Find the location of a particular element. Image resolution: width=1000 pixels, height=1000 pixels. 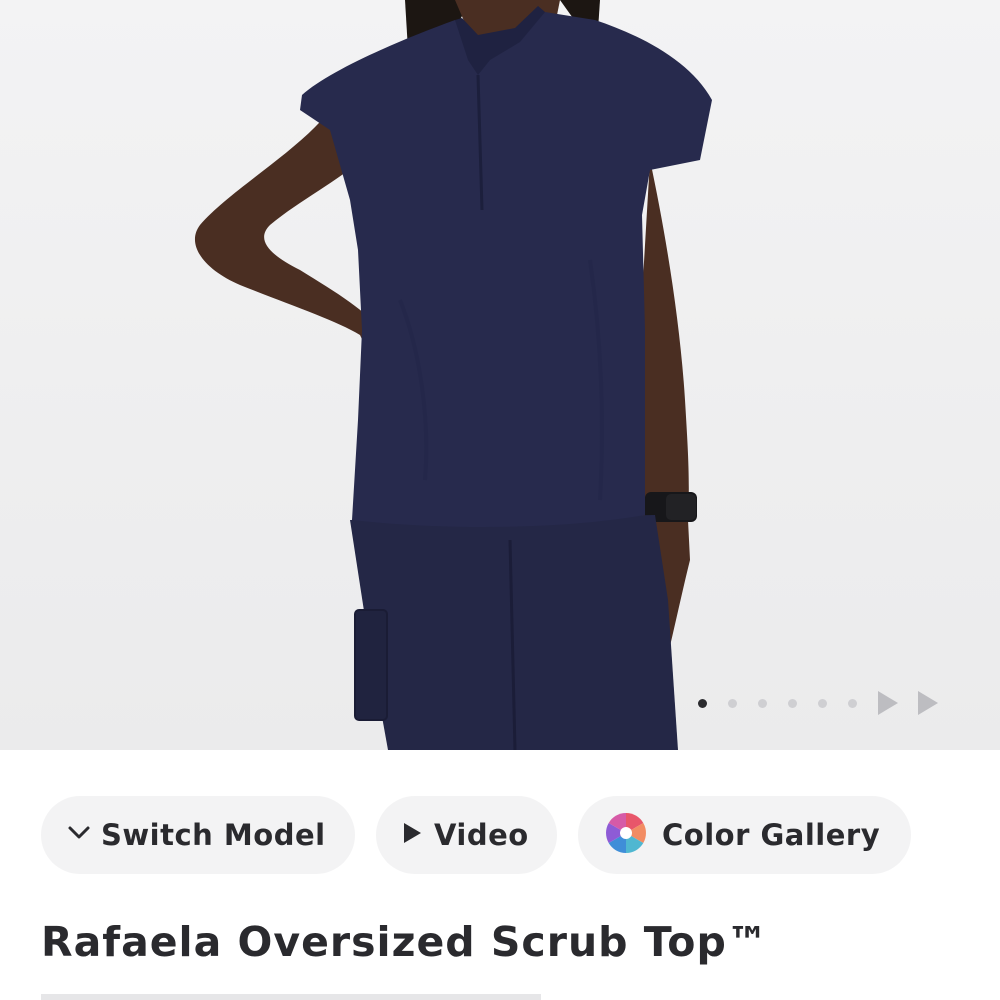

divider is located at coordinates (291, 997).